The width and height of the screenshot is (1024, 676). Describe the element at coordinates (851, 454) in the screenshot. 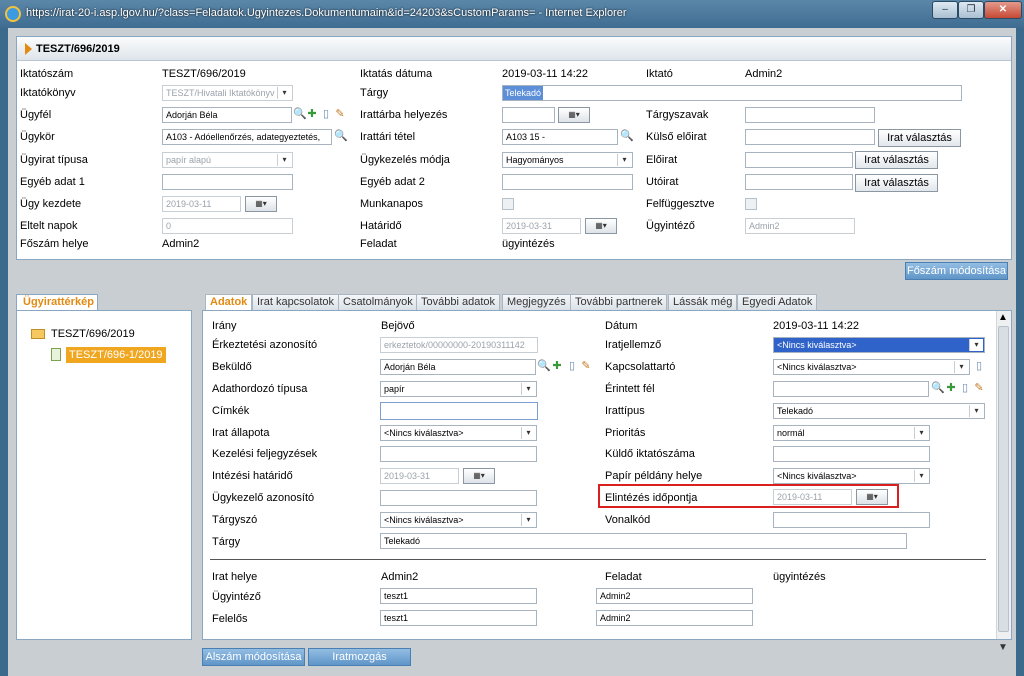

I see `kuldo-iktatoszama-field` at that location.